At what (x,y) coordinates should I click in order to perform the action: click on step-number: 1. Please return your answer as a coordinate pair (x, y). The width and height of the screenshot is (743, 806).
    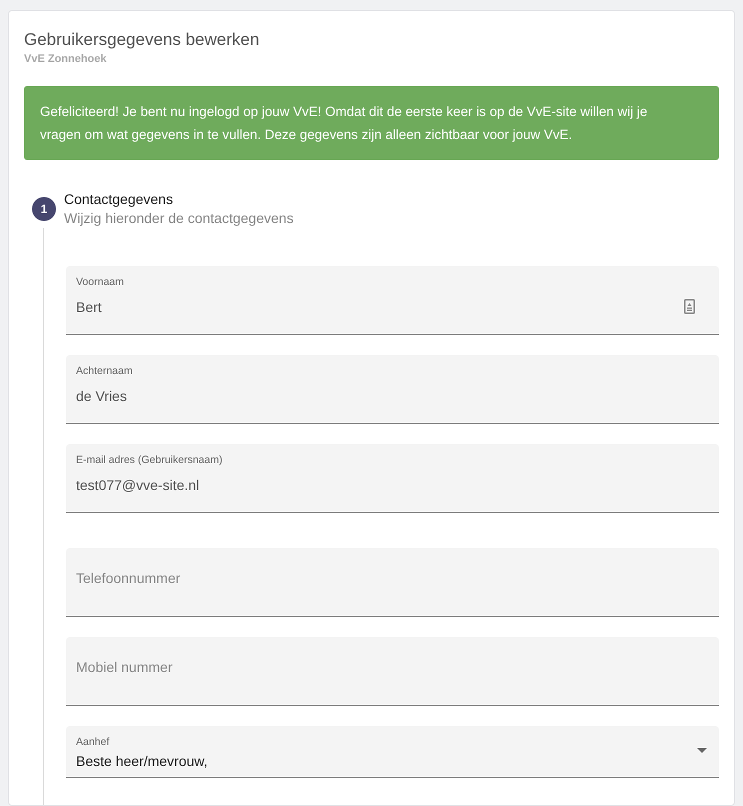
    Looking at the image, I should click on (44, 208).